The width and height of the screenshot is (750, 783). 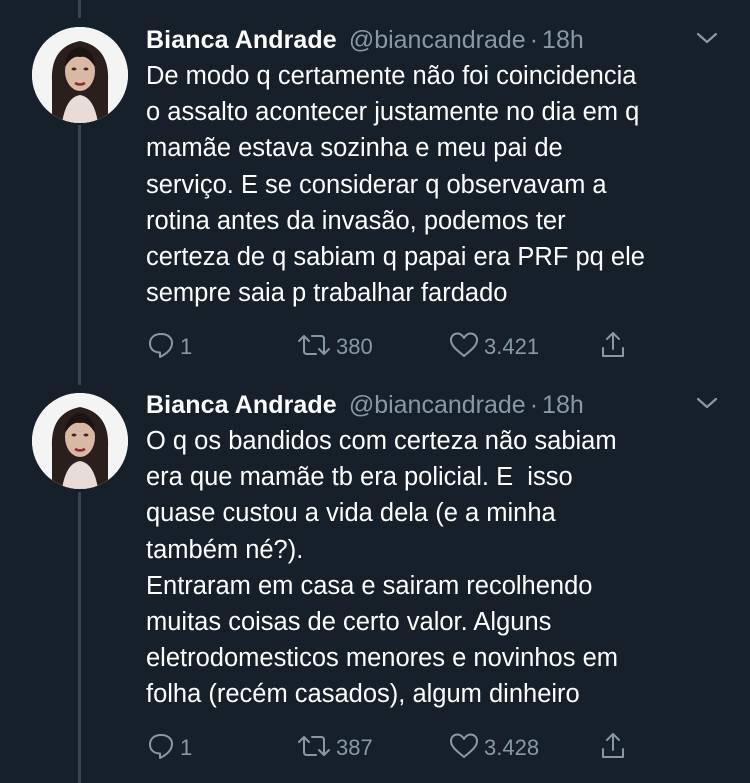 What do you see at coordinates (79, 9) in the screenshot?
I see `thread-line-top` at bounding box center [79, 9].